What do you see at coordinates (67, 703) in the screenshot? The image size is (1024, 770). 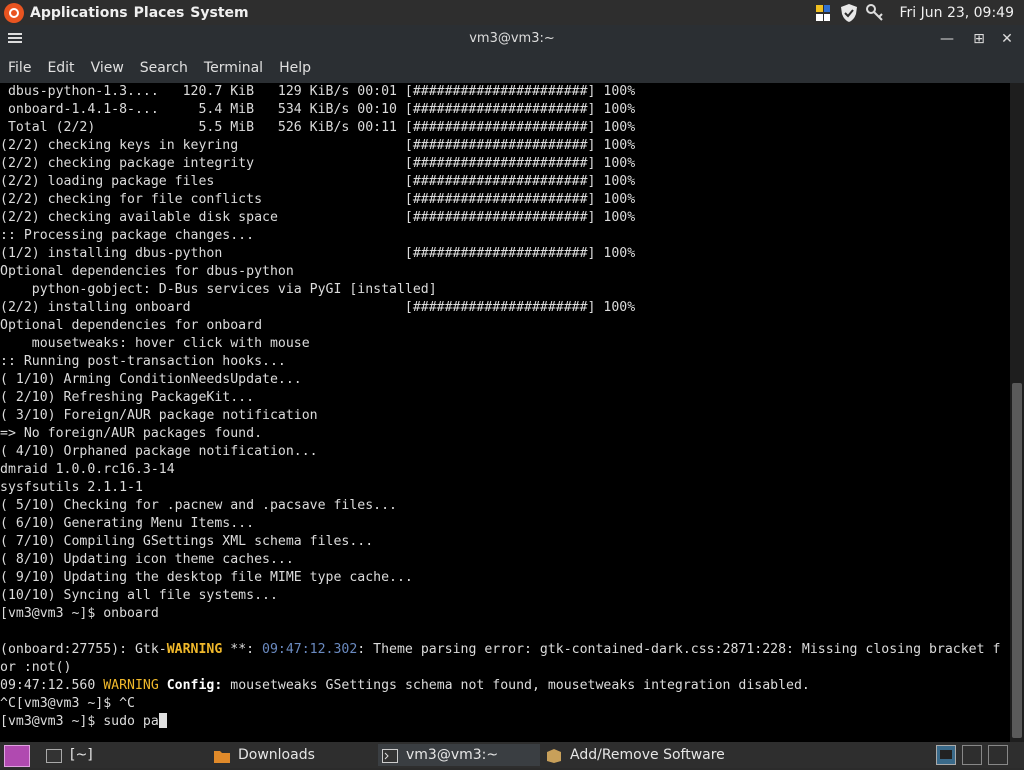 I see `ctrl-c-line: ^C[vm3@vm3 ~]$ ^C` at bounding box center [67, 703].